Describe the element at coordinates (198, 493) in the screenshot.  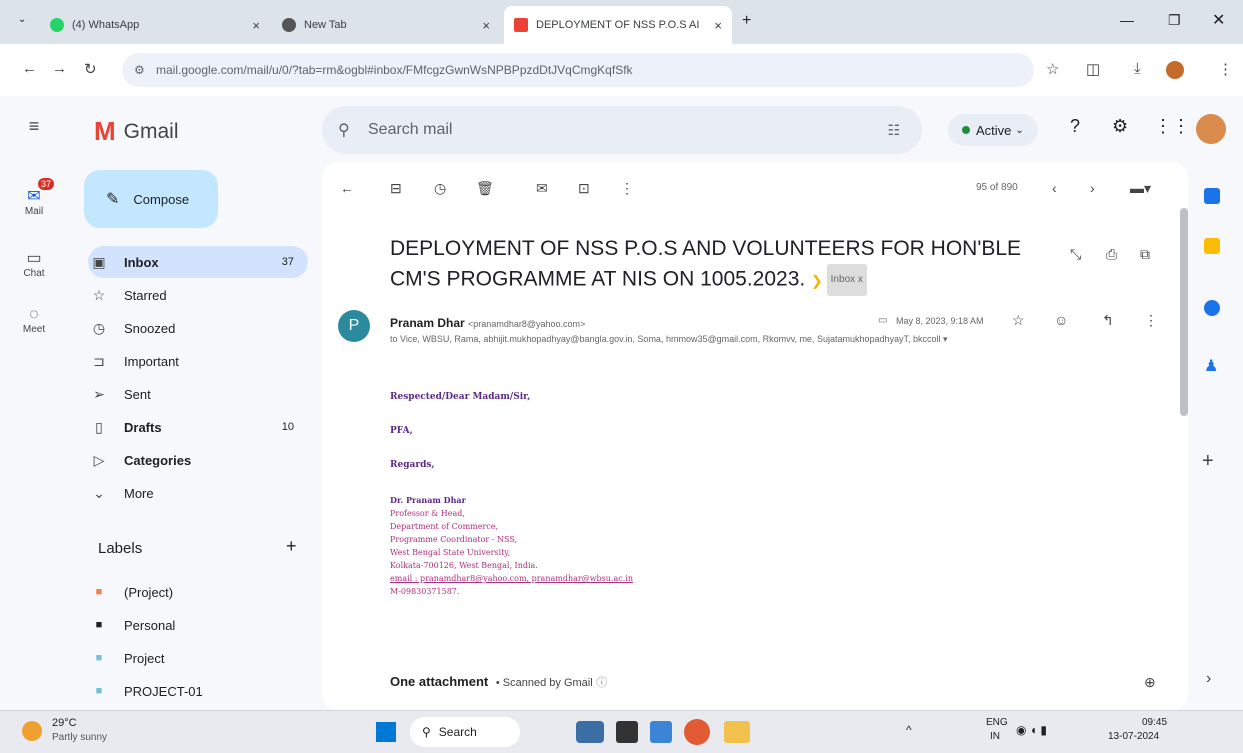
I see `sidebar-item-more: ⌄ More` at that location.